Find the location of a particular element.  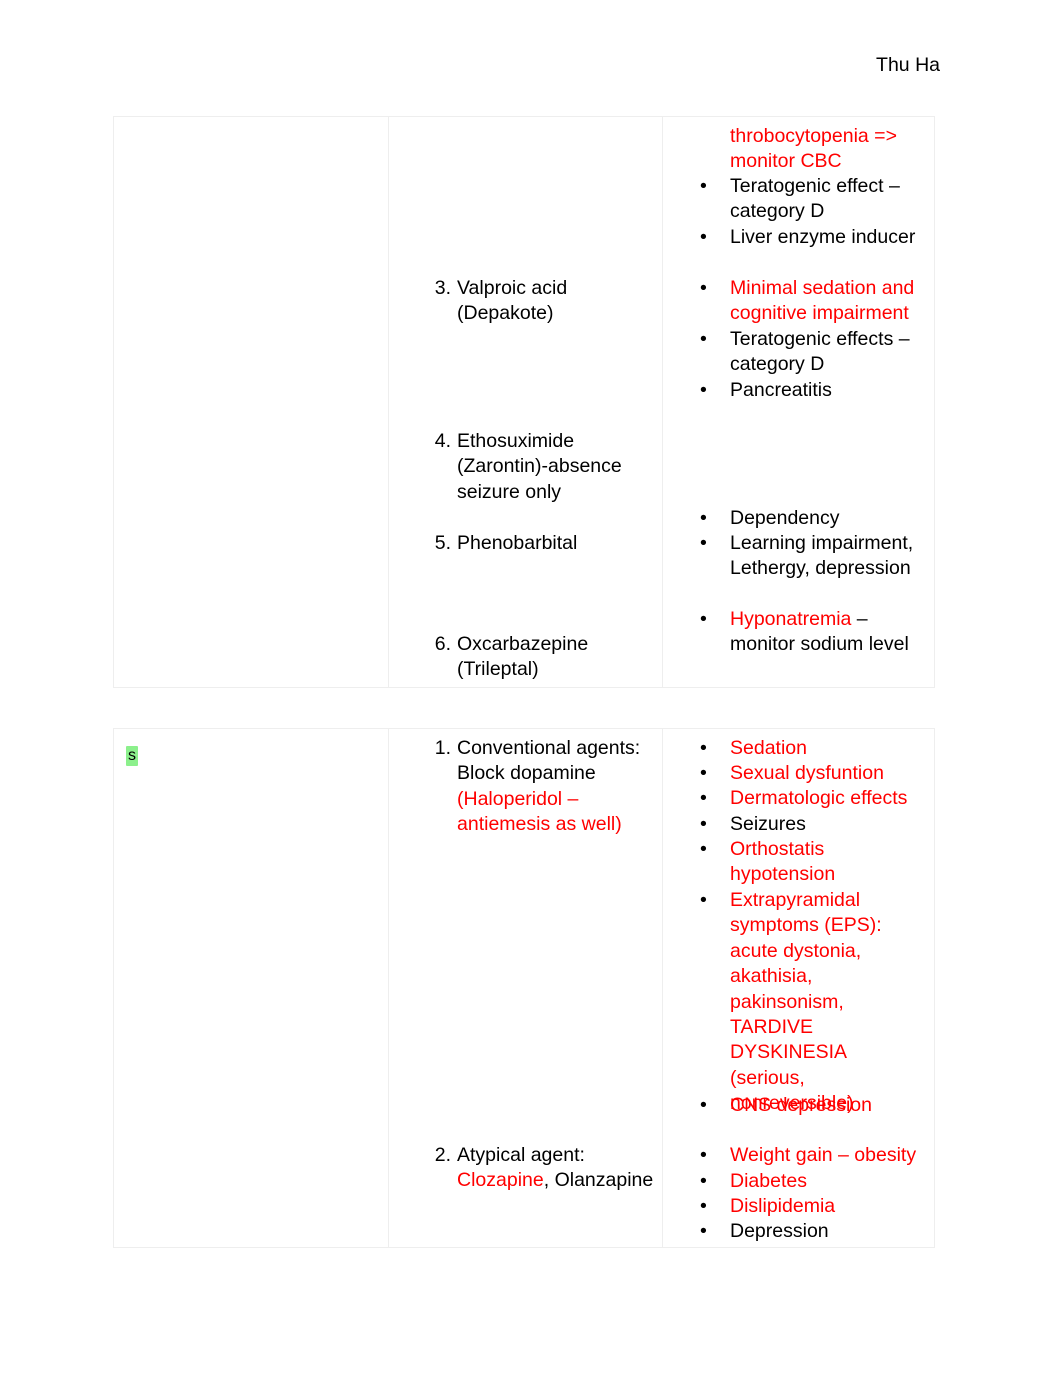

effect-text: Weight gain – obesity is located at coordinates (845, 1155).